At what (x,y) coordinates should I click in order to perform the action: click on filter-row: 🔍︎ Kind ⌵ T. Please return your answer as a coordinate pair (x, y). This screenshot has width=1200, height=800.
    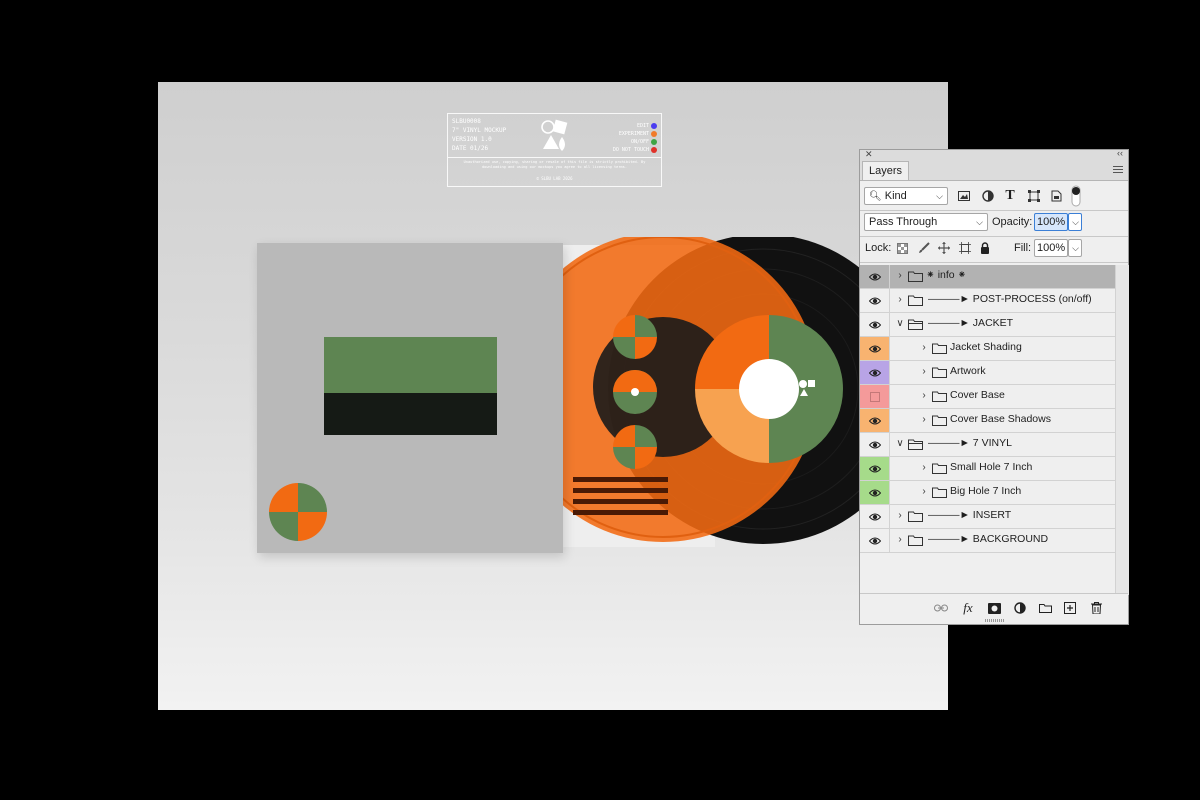
    Looking at the image, I should click on (994, 196).